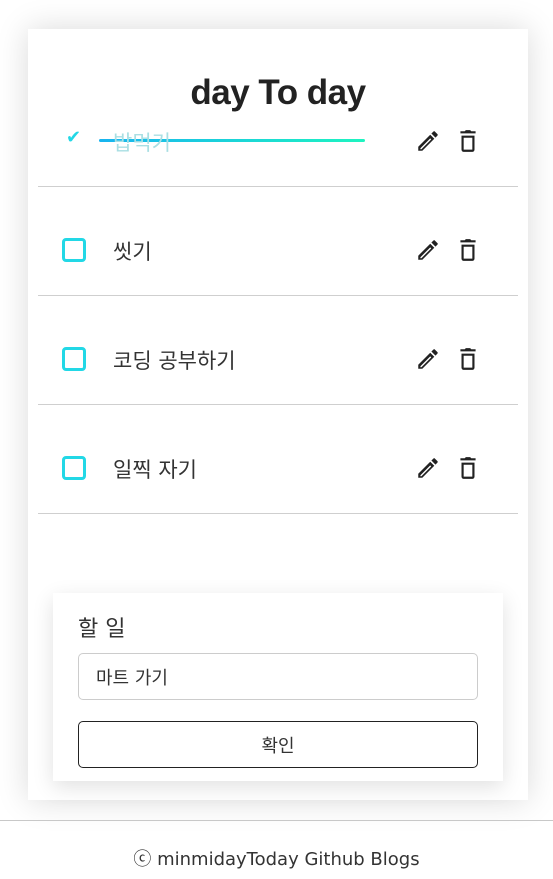 This screenshot has height=879, width=553. What do you see at coordinates (102, 629) in the screenshot?
I see `form-label: 할 일` at bounding box center [102, 629].